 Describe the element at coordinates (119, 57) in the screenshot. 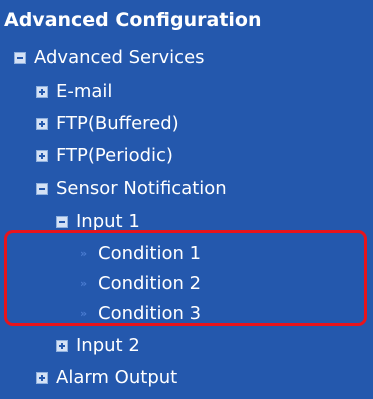

I see `tree-item-label: Advanced Services` at that location.